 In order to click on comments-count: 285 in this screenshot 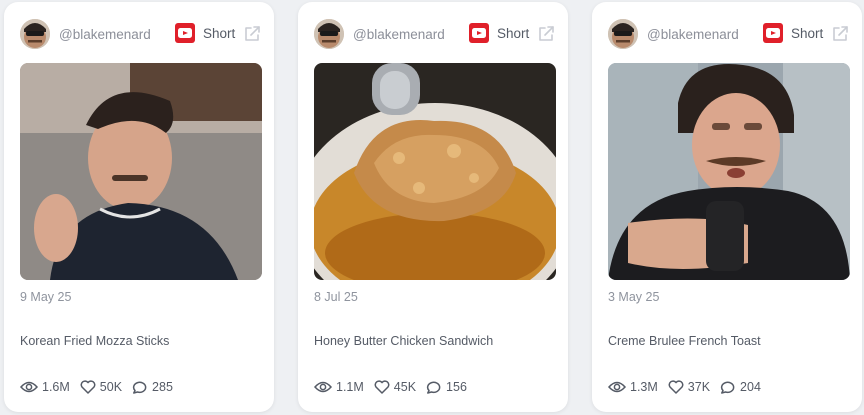, I will do `click(162, 387)`.